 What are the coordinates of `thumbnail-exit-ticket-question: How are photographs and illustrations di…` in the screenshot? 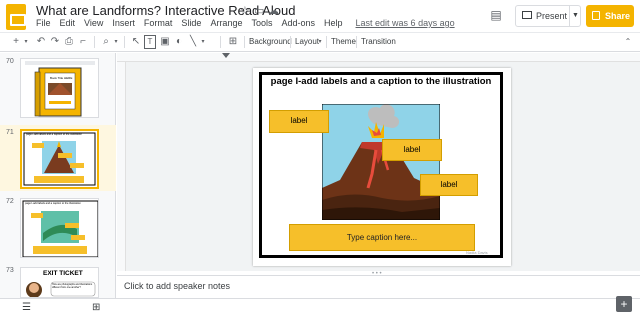 It's located at (72, 286).